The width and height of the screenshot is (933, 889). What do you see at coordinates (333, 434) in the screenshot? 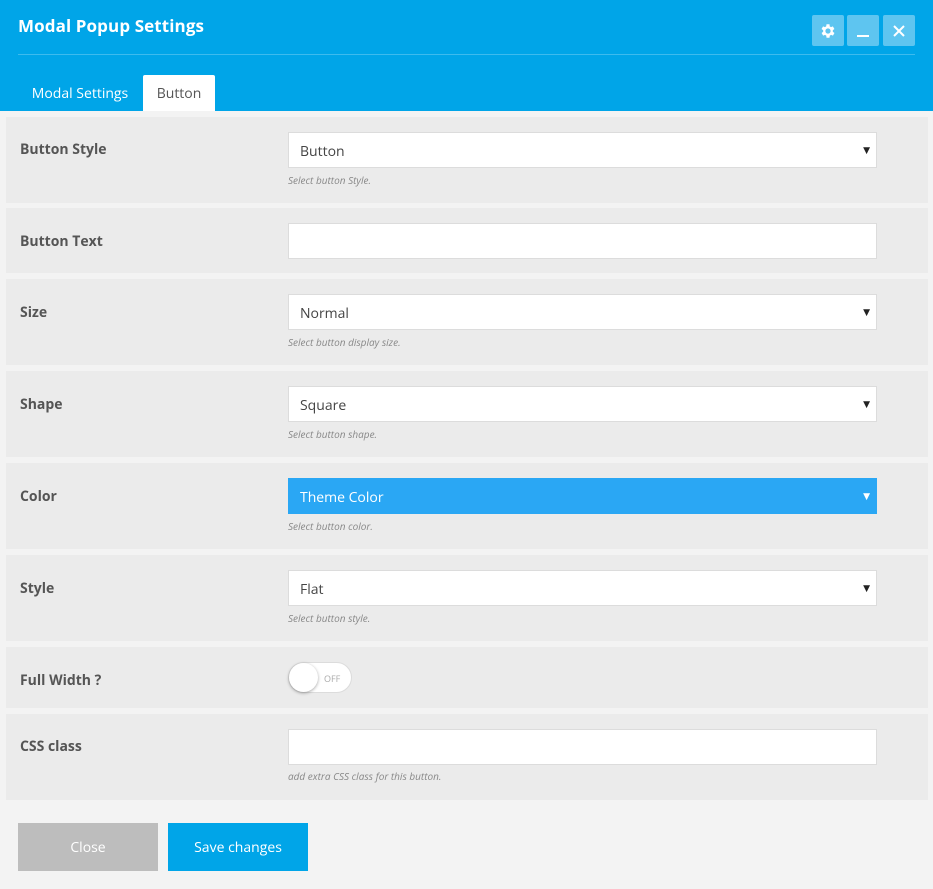
I see `help-text: Select button shape.` at bounding box center [333, 434].